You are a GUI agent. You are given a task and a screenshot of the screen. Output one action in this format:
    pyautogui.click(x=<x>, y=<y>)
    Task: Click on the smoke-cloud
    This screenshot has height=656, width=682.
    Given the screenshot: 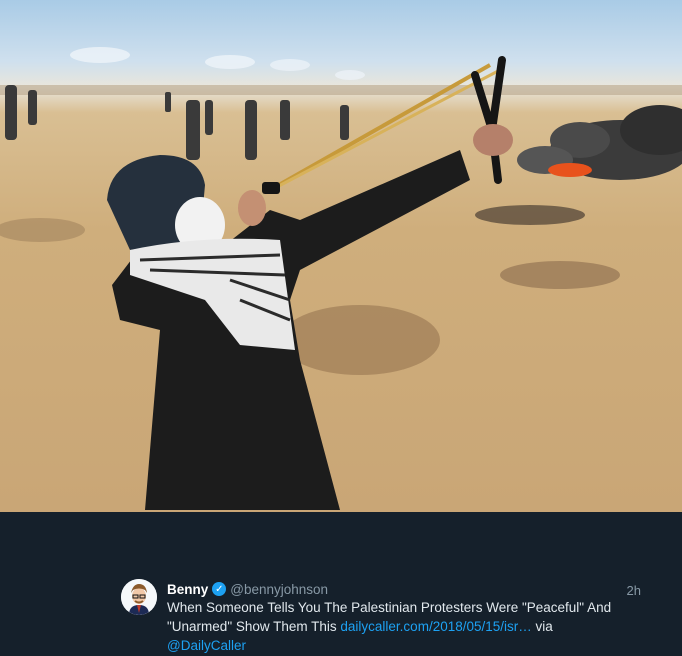 What is the action you would take?
    pyautogui.click(x=599, y=142)
    